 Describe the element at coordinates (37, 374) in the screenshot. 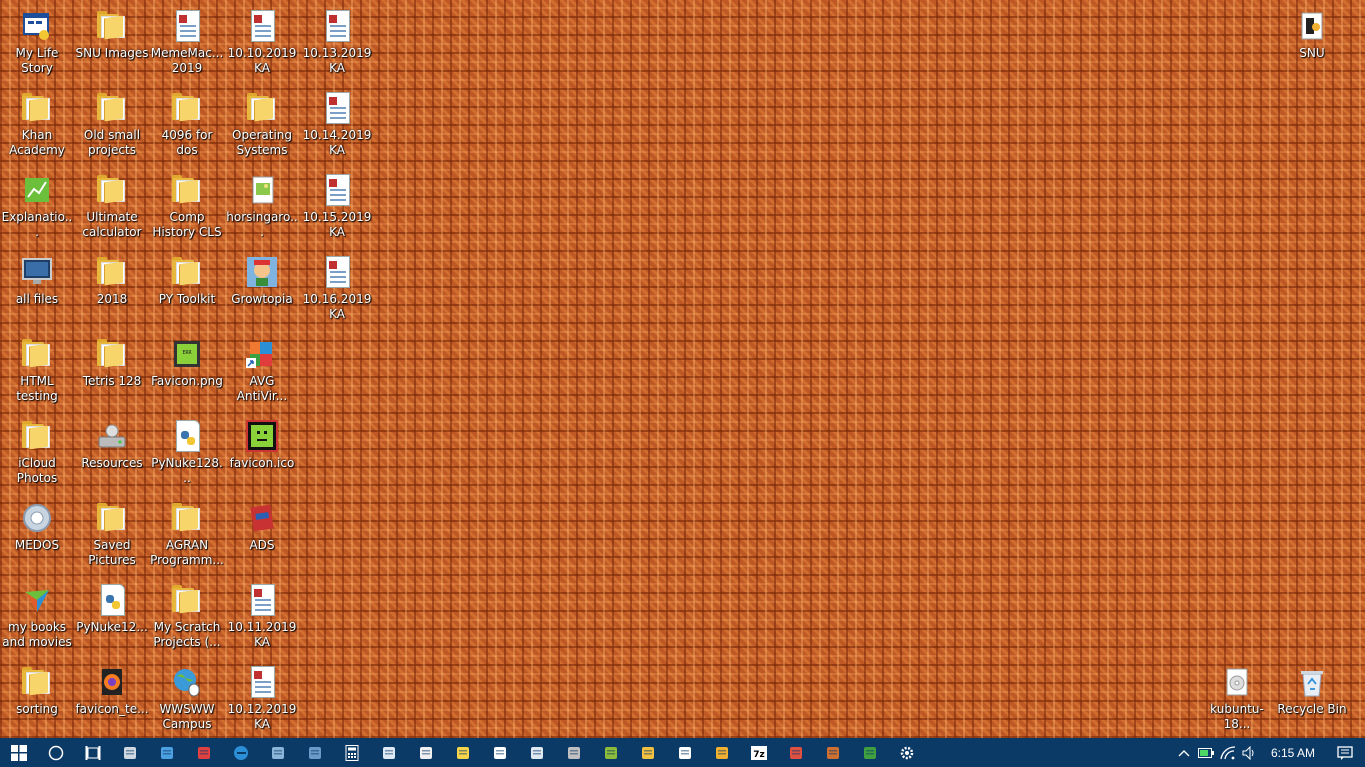

I see `desktop-icon: HTML testing` at that location.